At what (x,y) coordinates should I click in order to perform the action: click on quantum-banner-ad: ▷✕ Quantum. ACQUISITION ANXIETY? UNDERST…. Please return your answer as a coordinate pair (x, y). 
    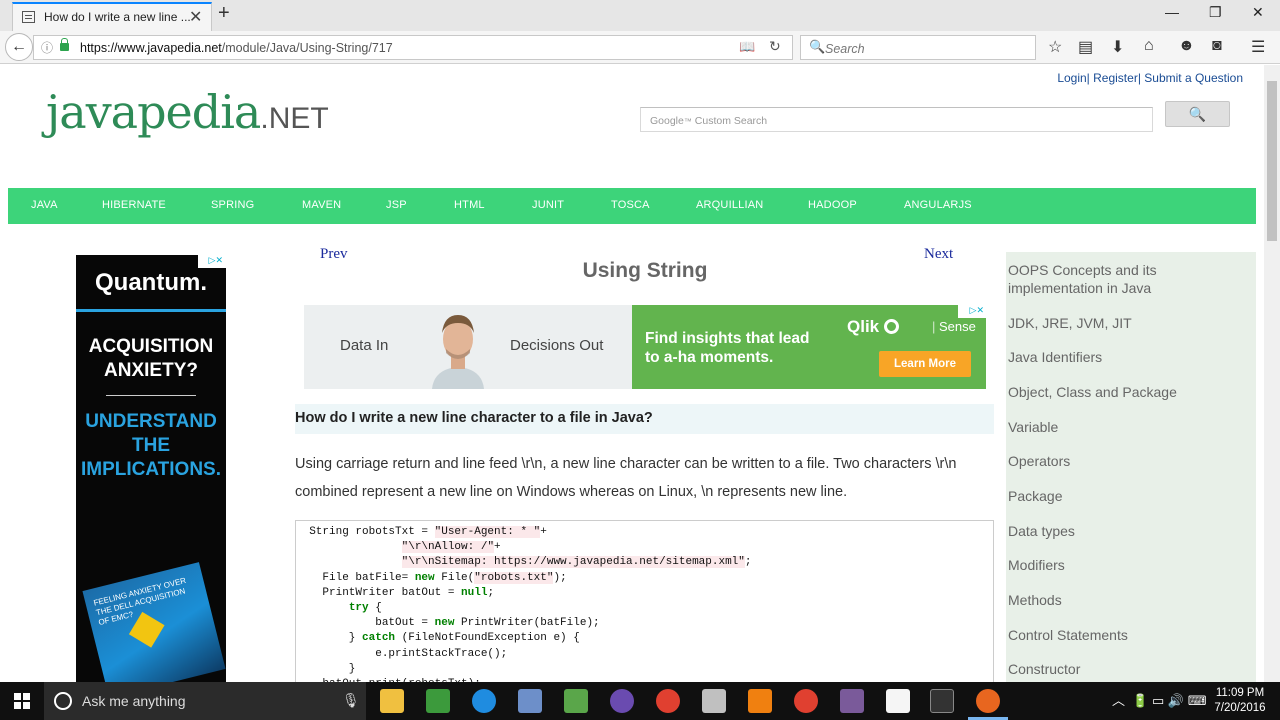
    Looking at the image, I should click on (151, 468).